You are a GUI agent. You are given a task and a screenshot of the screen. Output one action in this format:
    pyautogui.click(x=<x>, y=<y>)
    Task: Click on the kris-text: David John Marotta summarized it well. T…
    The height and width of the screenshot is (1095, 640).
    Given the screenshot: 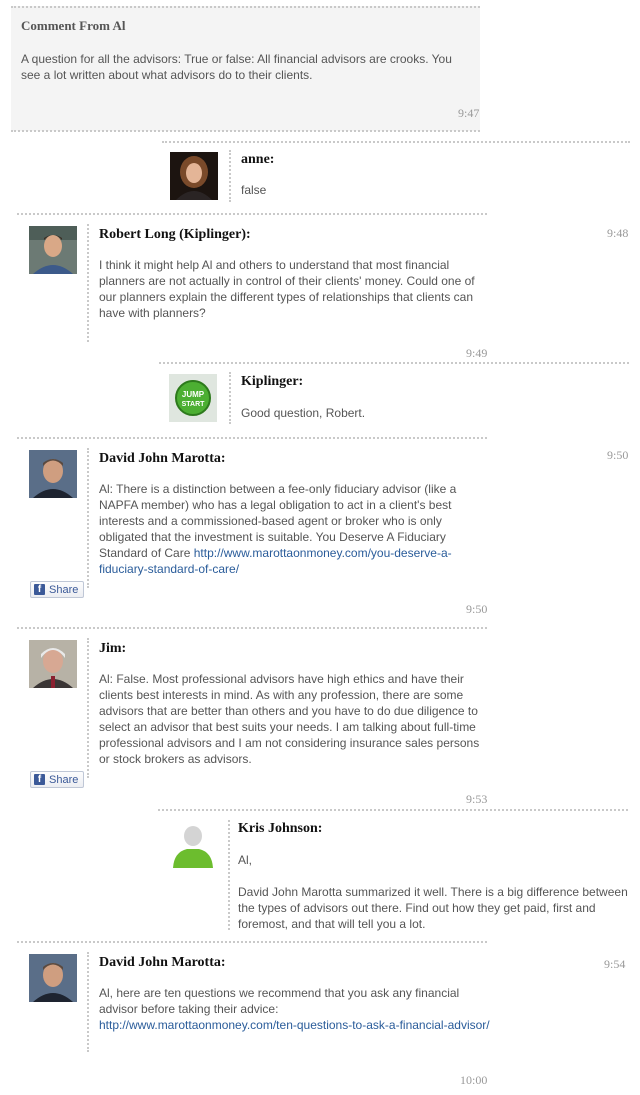 What is the action you would take?
    pyautogui.click(x=433, y=908)
    